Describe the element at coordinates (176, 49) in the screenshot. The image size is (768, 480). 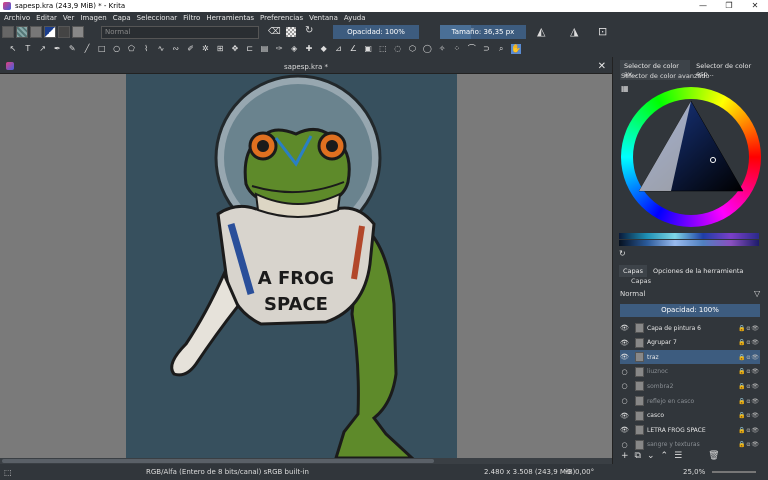
I see `freehand-path-icon: ∾` at that location.